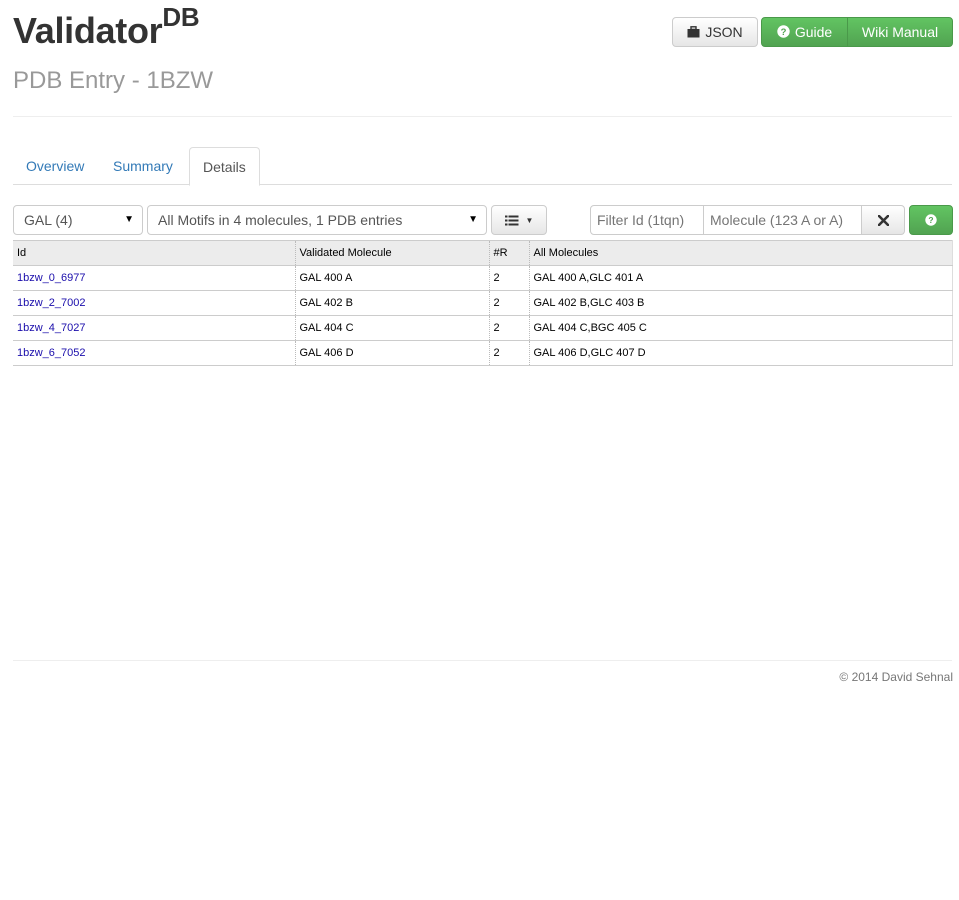  What do you see at coordinates (51, 303) in the screenshot?
I see `entry-link: 1bzw_2_7002` at bounding box center [51, 303].